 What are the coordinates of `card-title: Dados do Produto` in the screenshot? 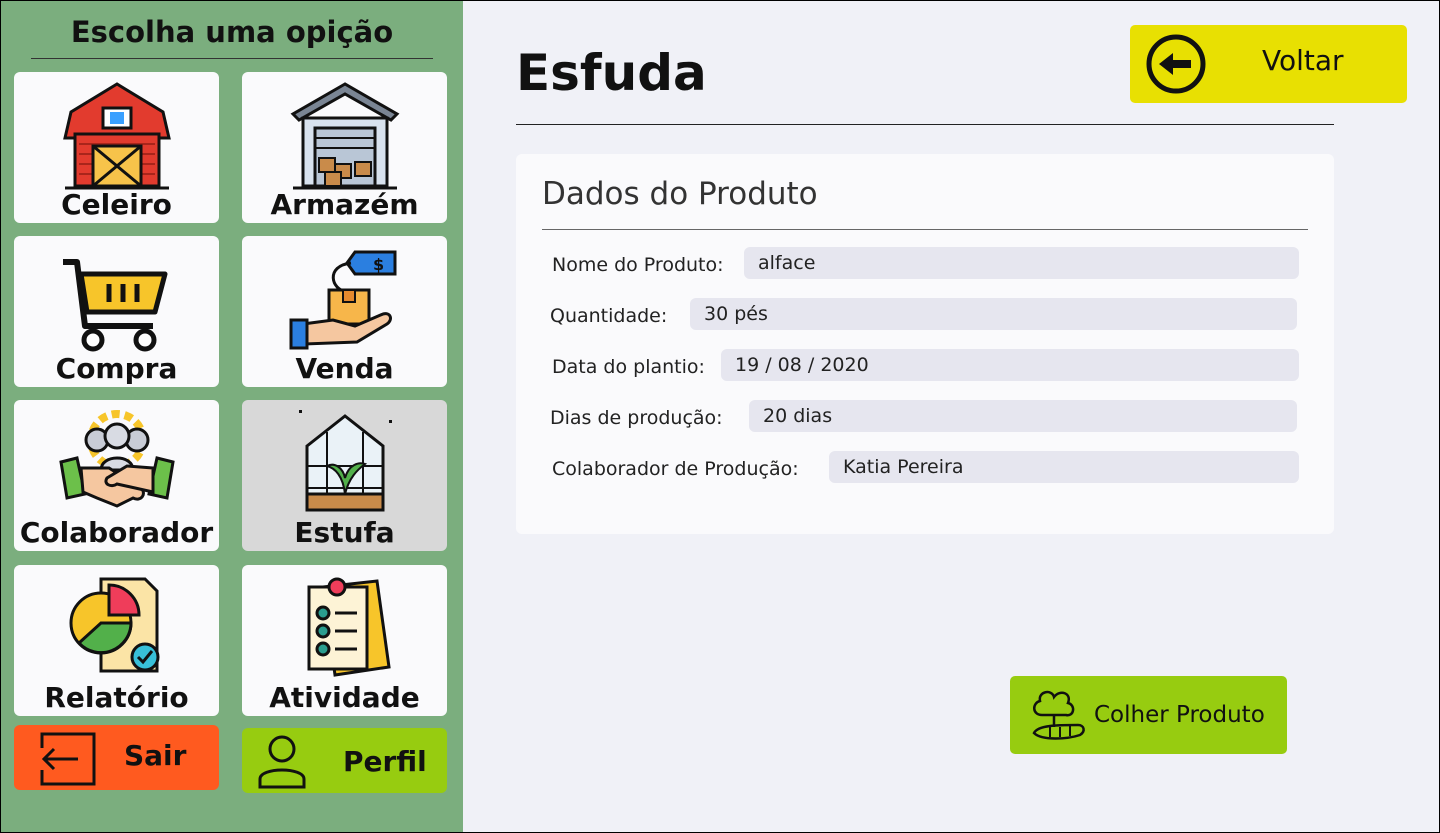 It's located at (680, 194).